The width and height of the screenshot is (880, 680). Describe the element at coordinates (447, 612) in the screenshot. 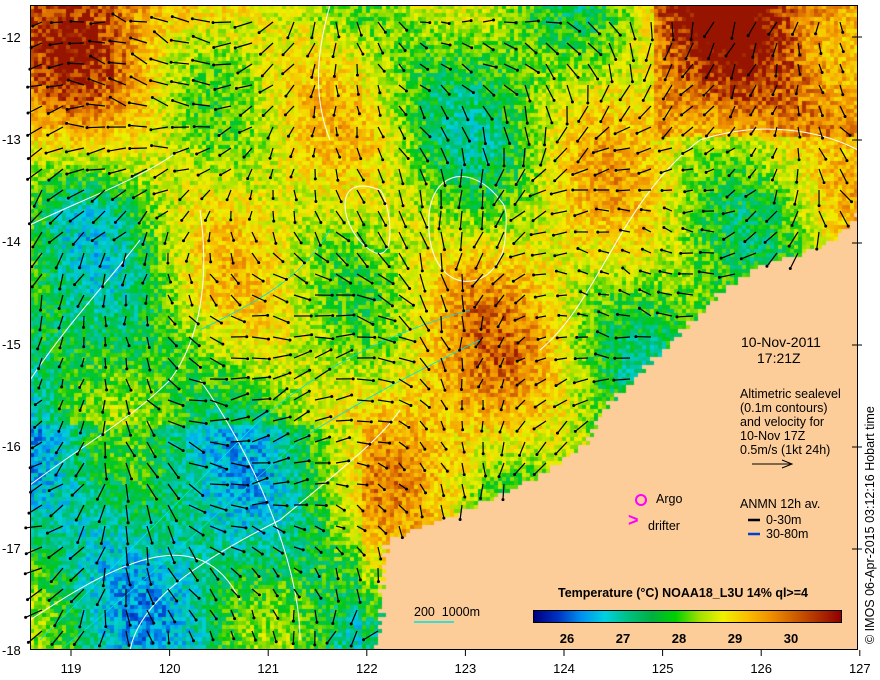

I see `isobath-label: 200 1000m` at that location.